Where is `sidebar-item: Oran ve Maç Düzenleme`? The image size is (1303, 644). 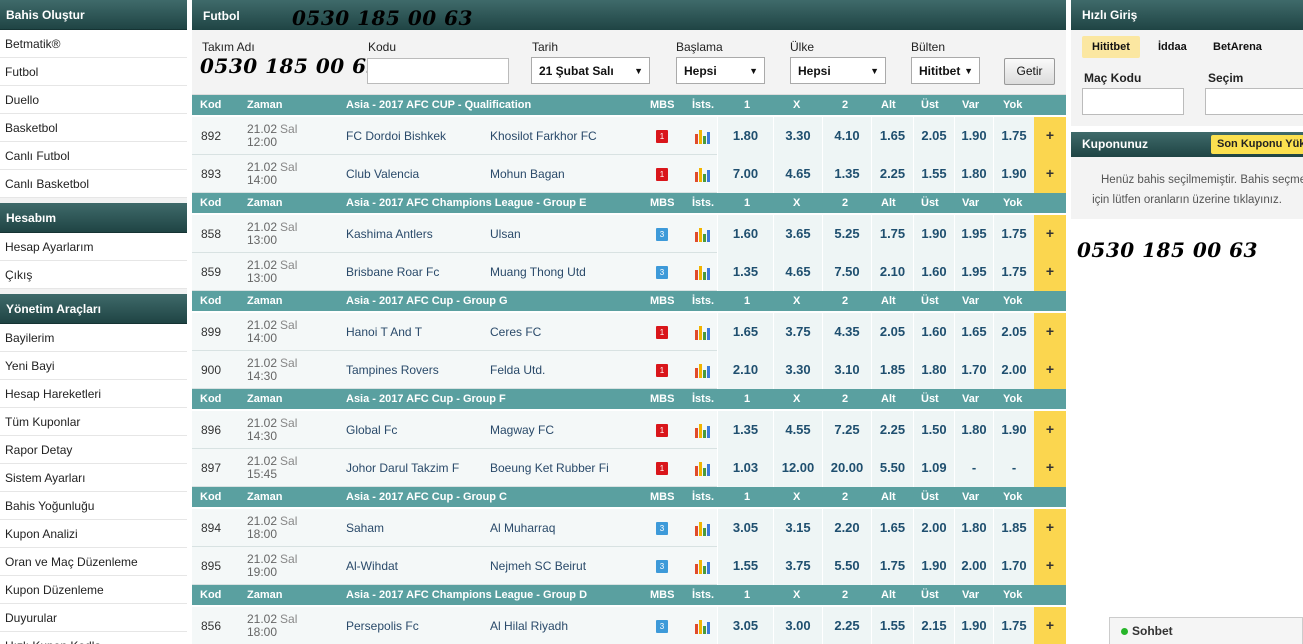
sidebar-item: Oran ve Maç Düzenleme is located at coordinates (93, 562).